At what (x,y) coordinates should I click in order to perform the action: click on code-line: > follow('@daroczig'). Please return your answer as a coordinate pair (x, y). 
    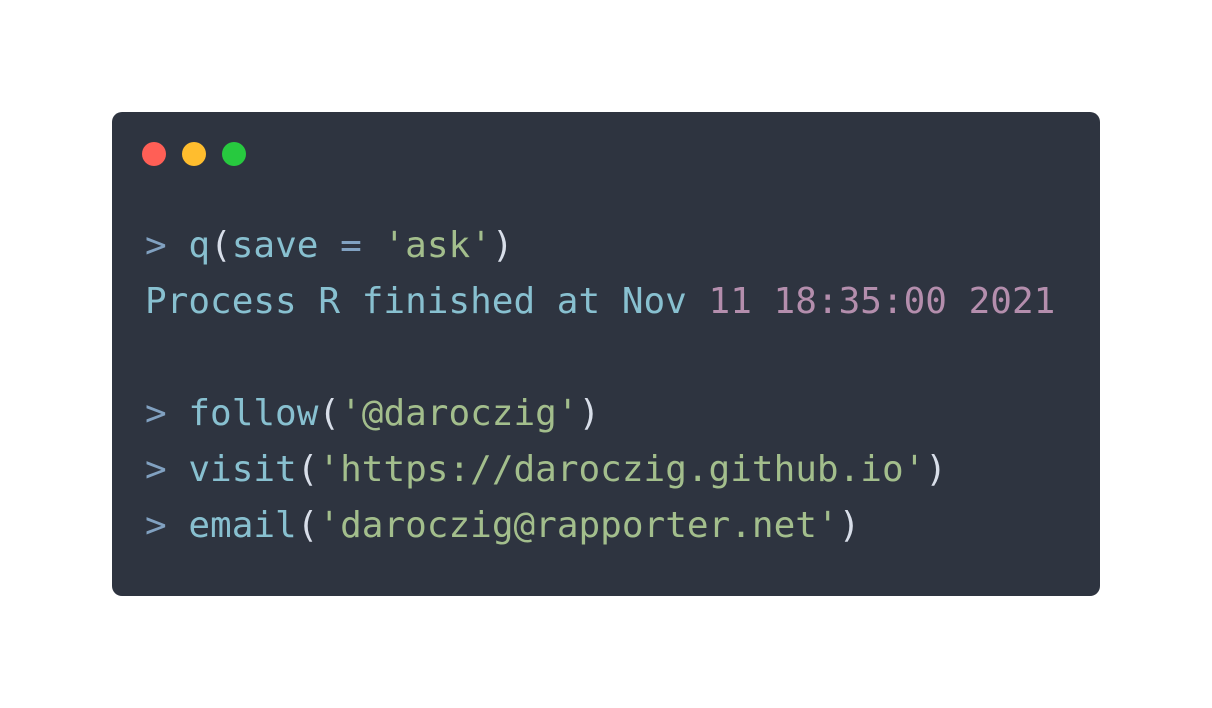
    Looking at the image, I should click on (600, 414).